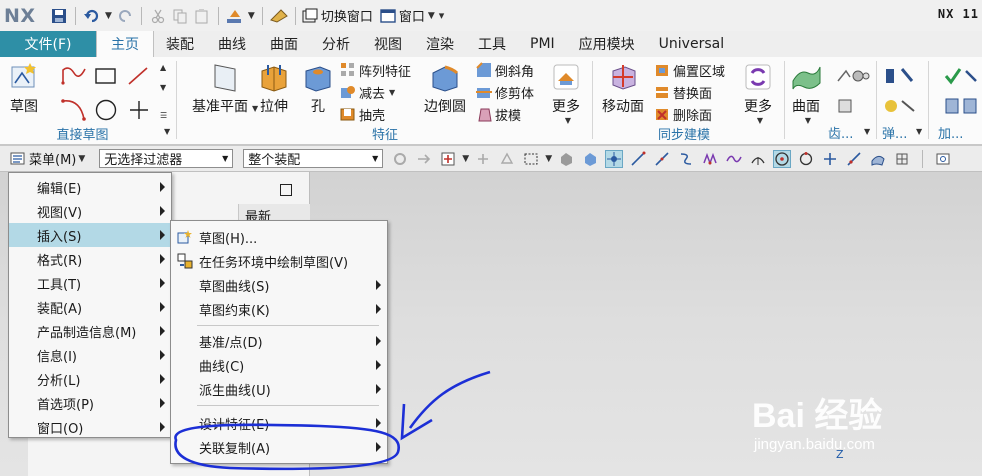 This screenshot has width=982, height=476. I want to click on baidu-watermark: Bai 经验 jingyan.baidu.com, so click(817, 420).